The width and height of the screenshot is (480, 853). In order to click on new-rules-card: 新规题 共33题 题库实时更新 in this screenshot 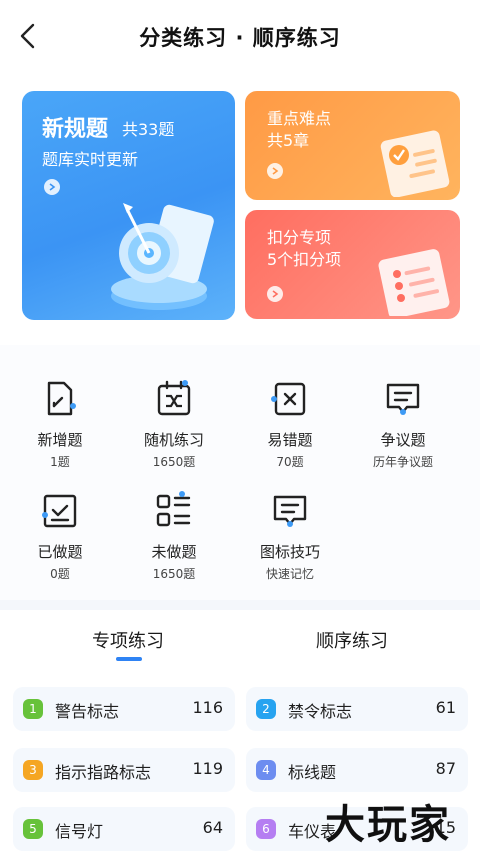, I will do `click(128, 205)`.